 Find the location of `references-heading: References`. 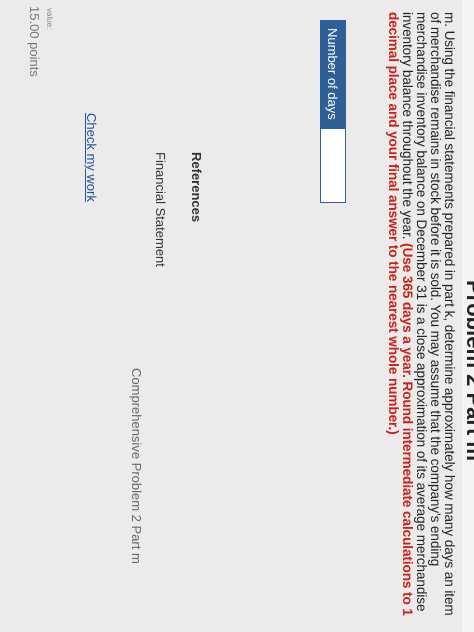

references-heading: References is located at coordinates (196, 187).